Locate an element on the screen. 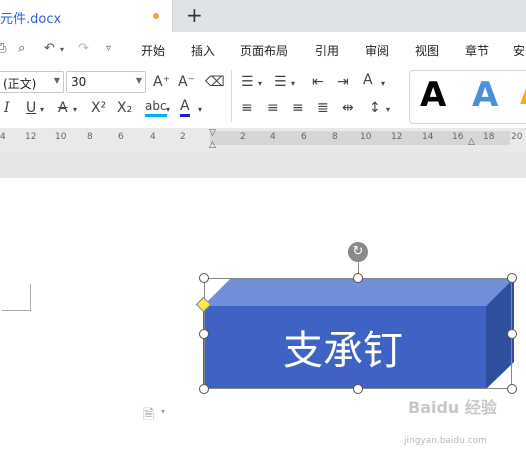 Image resolution: width=526 pixels, height=459 pixels. font-size-value: 30 is located at coordinates (79, 82).